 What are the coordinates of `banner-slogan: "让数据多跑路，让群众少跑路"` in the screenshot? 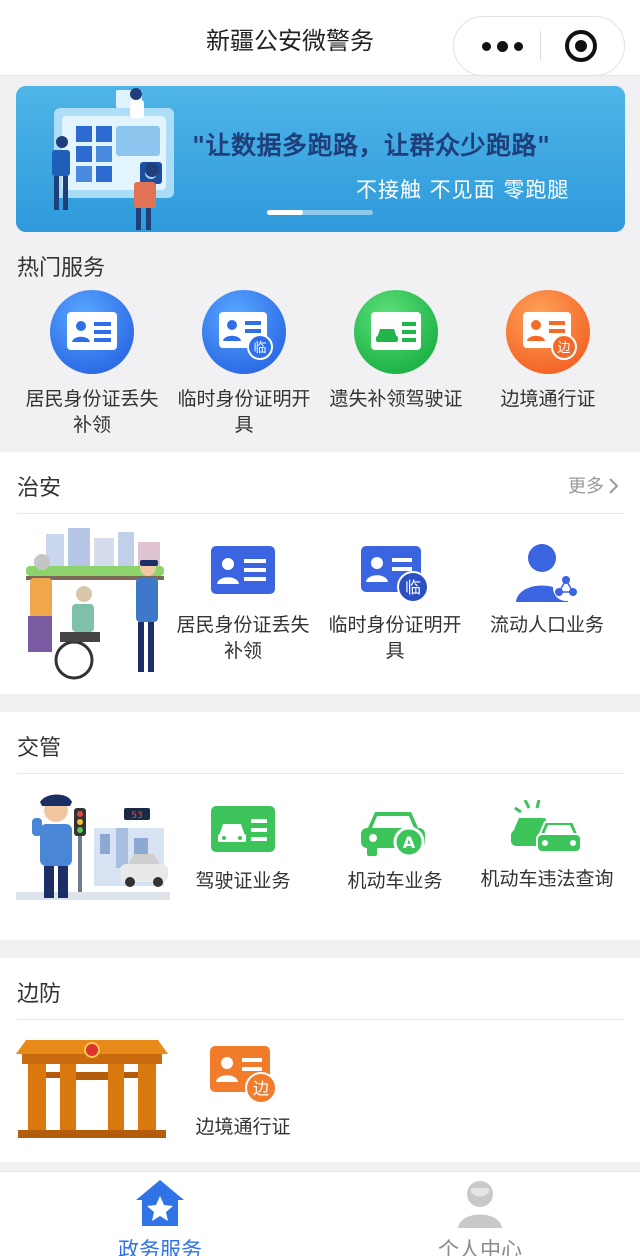 It's located at (371, 145).